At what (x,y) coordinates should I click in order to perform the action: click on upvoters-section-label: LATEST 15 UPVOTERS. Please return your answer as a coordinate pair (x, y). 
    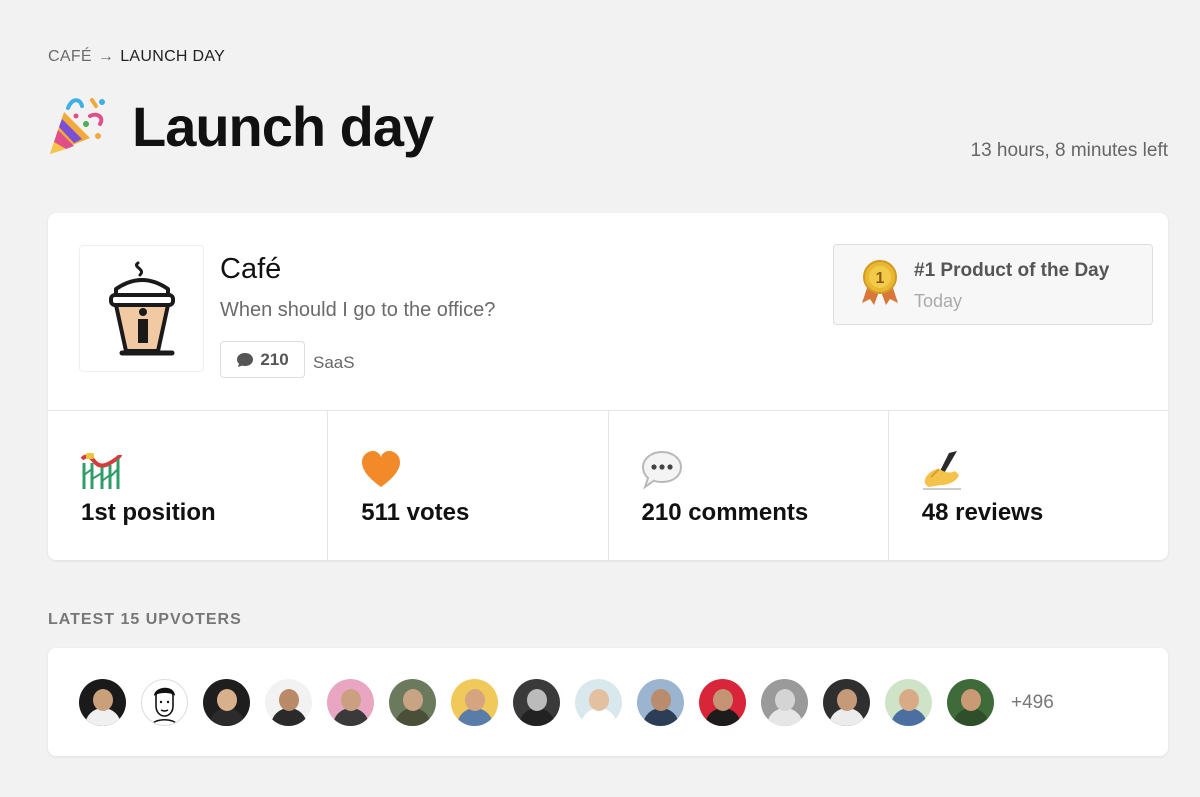
    Looking at the image, I should click on (145, 619).